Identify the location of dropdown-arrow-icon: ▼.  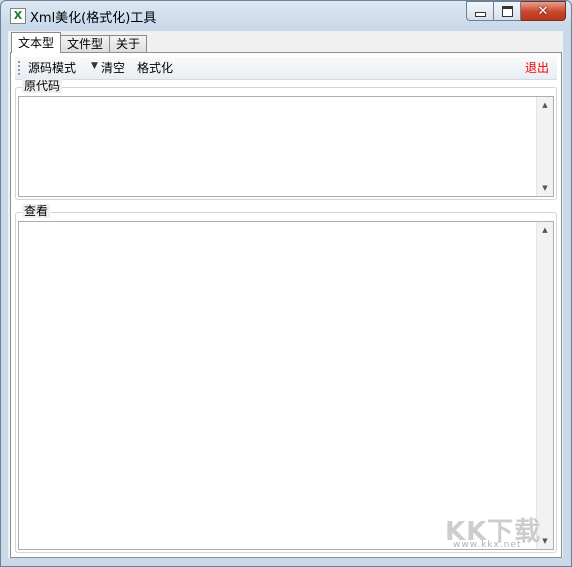
(94, 66).